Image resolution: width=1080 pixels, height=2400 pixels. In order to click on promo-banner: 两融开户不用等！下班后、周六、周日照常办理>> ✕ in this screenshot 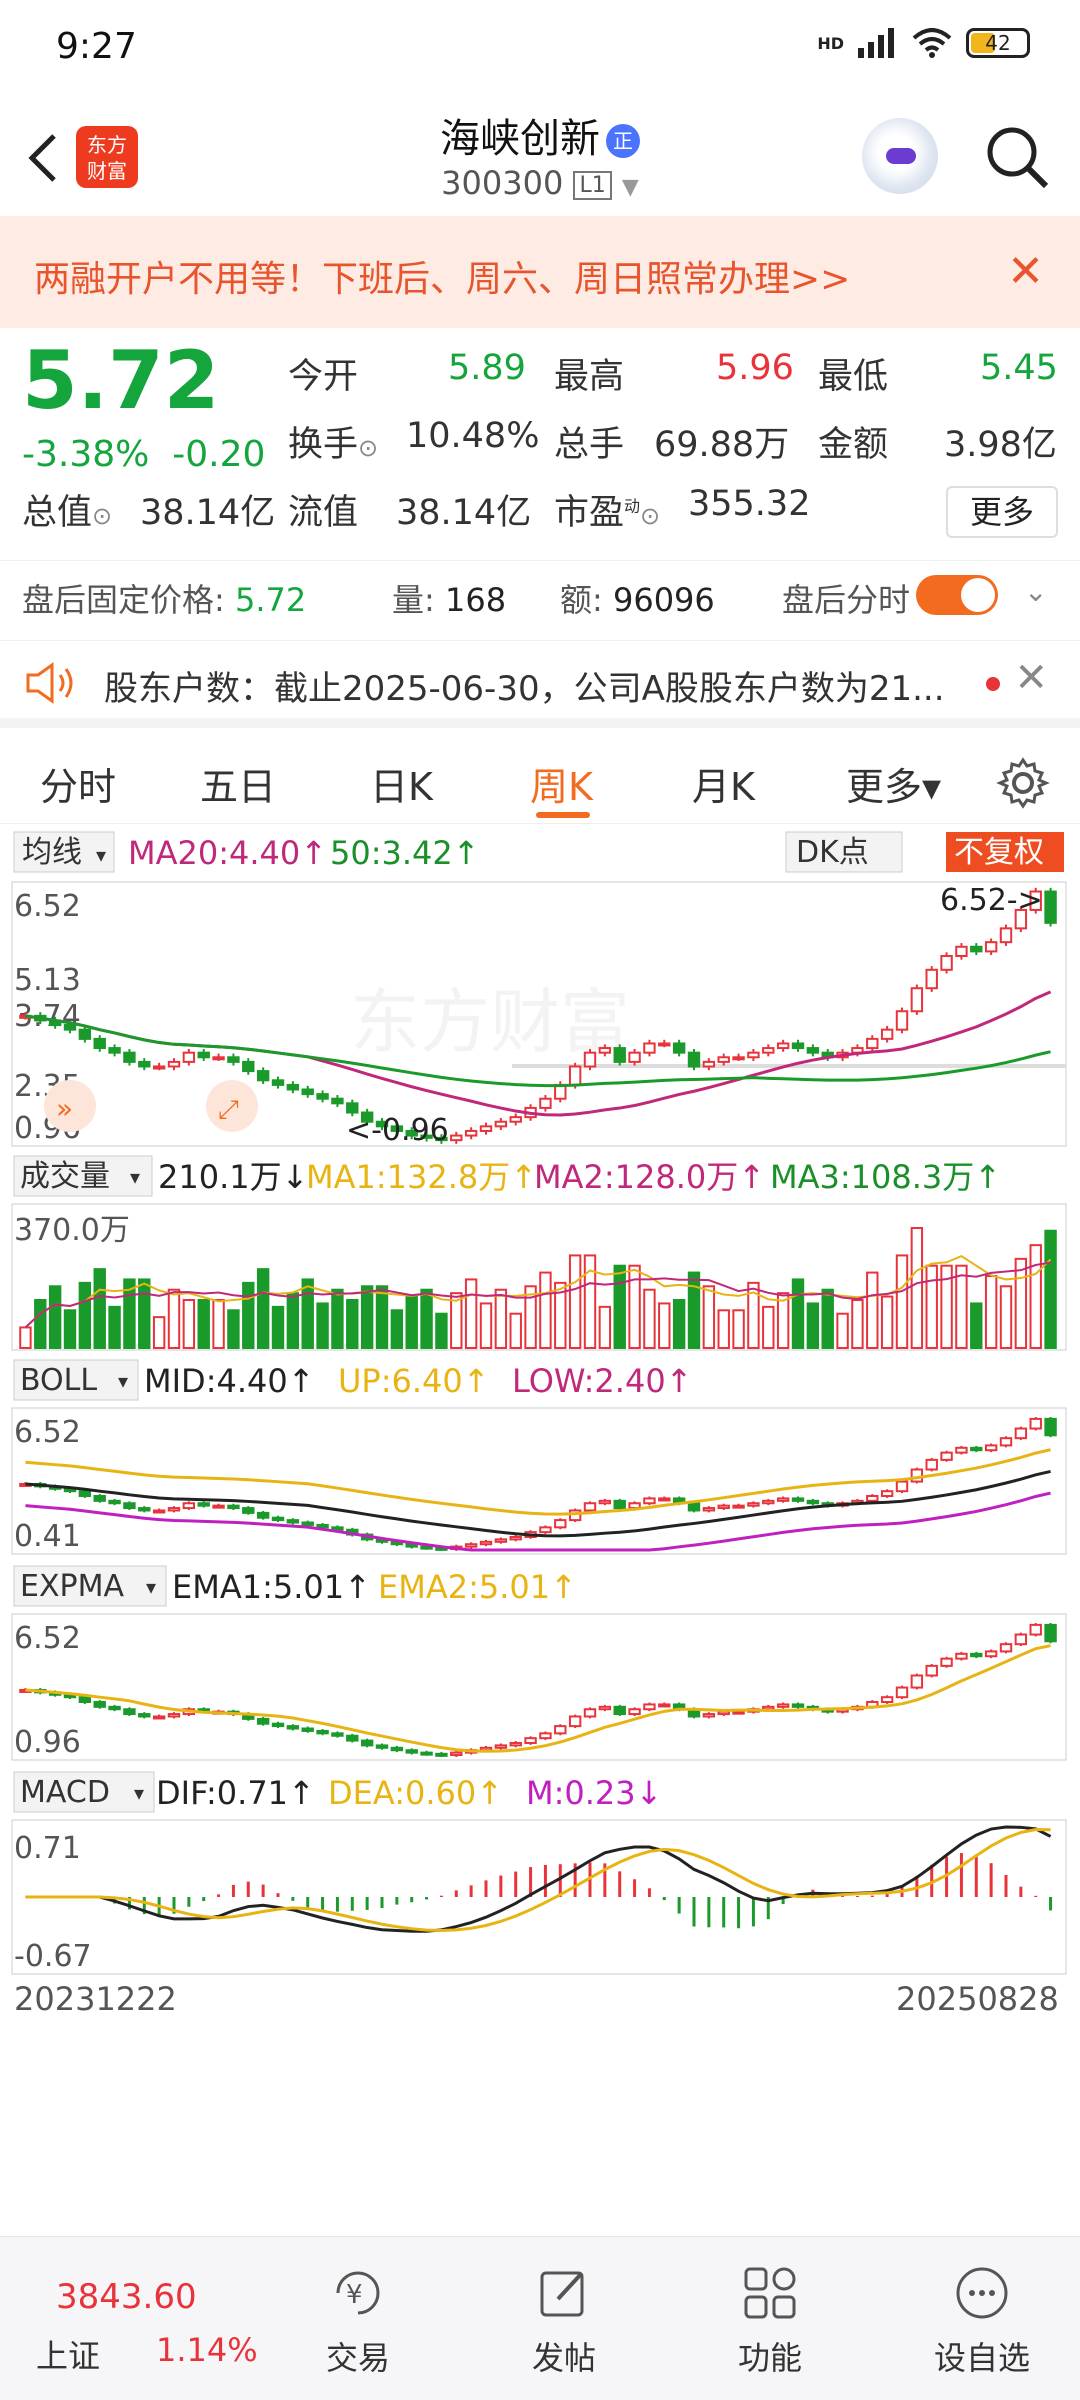, I will do `click(540, 272)`.